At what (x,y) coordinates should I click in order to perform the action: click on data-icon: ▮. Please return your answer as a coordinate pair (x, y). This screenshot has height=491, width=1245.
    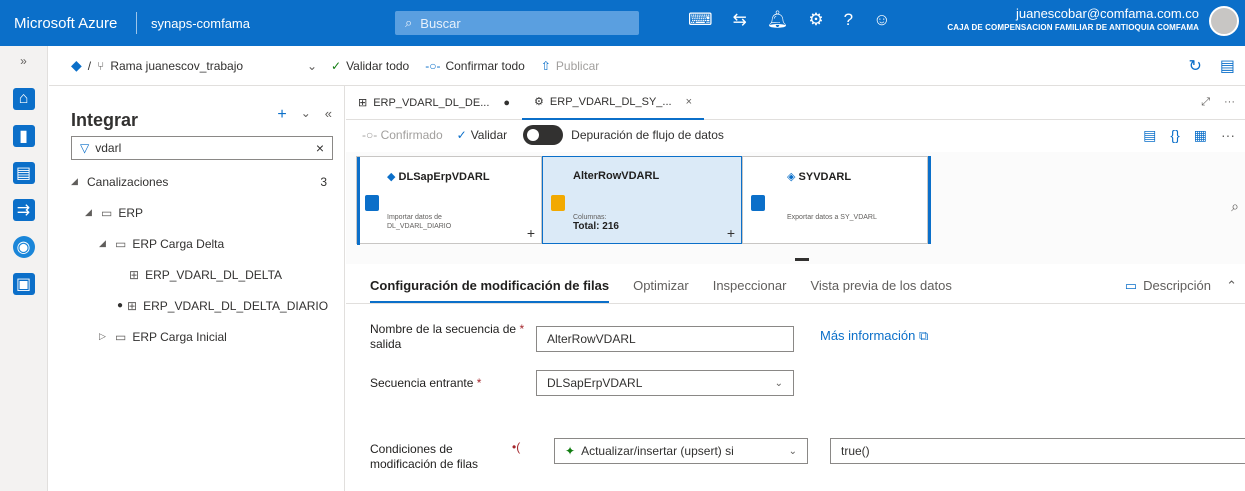
    Looking at the image, I should click on (23, 136).